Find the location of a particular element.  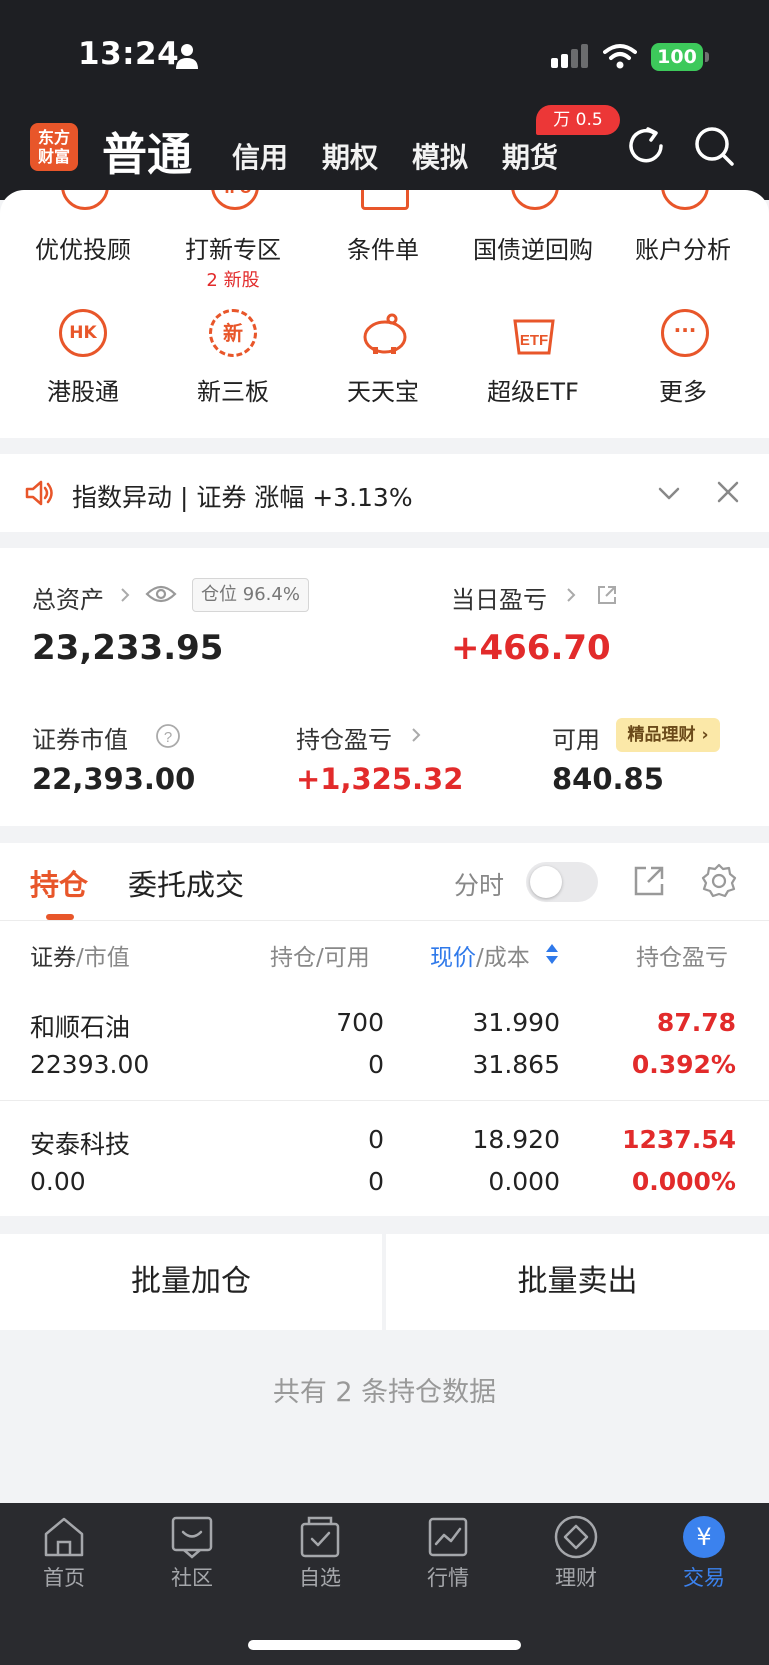

quick-item-hk-connect: 港股通 is located at coordinates (83, 389).